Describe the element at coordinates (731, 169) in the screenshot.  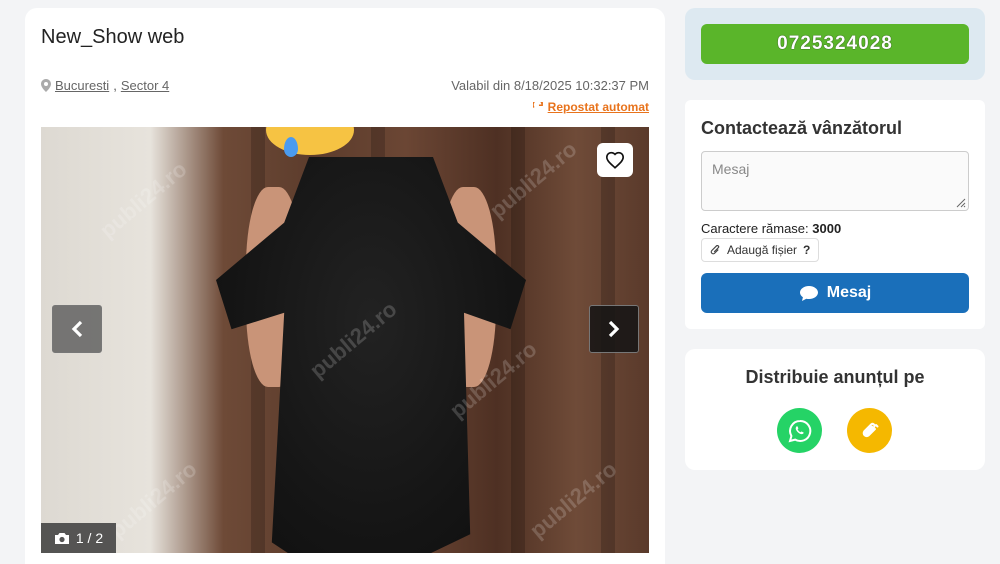
I see `message-placeholder: Mesaj` at that location.